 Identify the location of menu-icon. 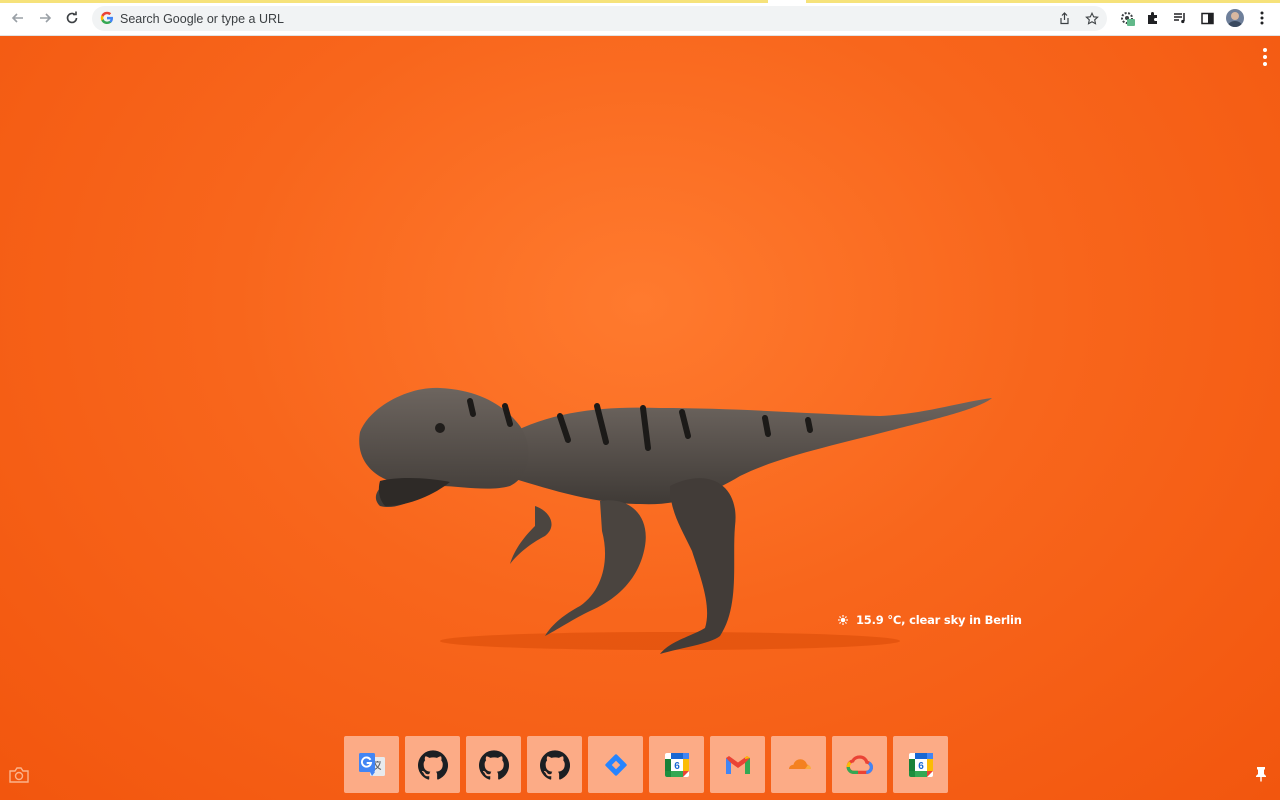
(1262, 18).